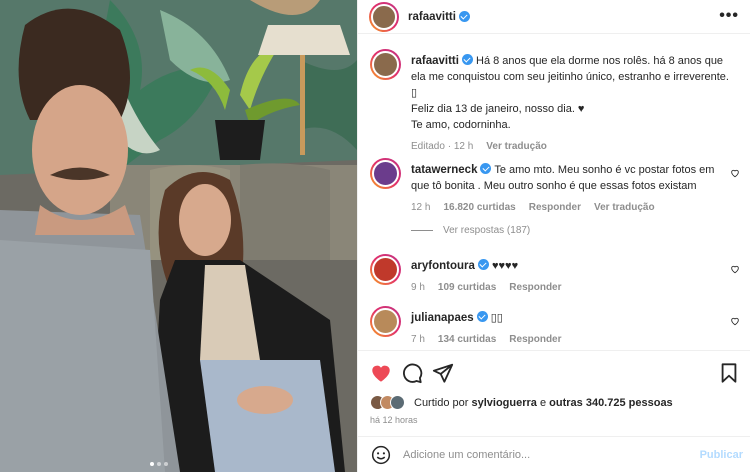 The width and height of the screenshot is (750, 472). I want to click on comment-username: aryfontoura, so click(443, 266).